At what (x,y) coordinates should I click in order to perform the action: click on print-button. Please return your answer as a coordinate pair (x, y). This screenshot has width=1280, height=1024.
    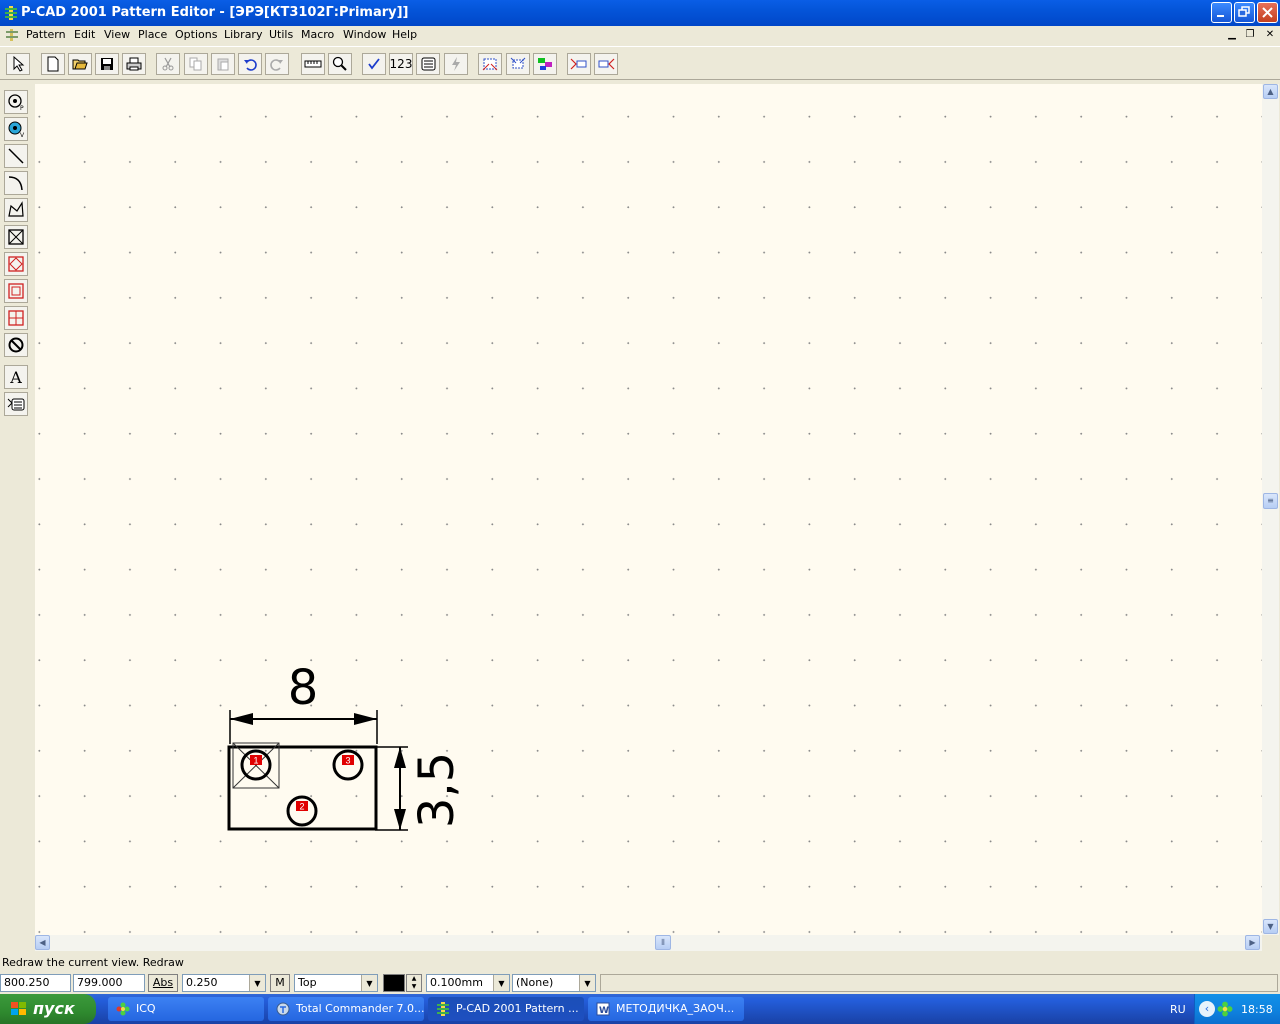
    Looking at the image, I should click on (134, 64).